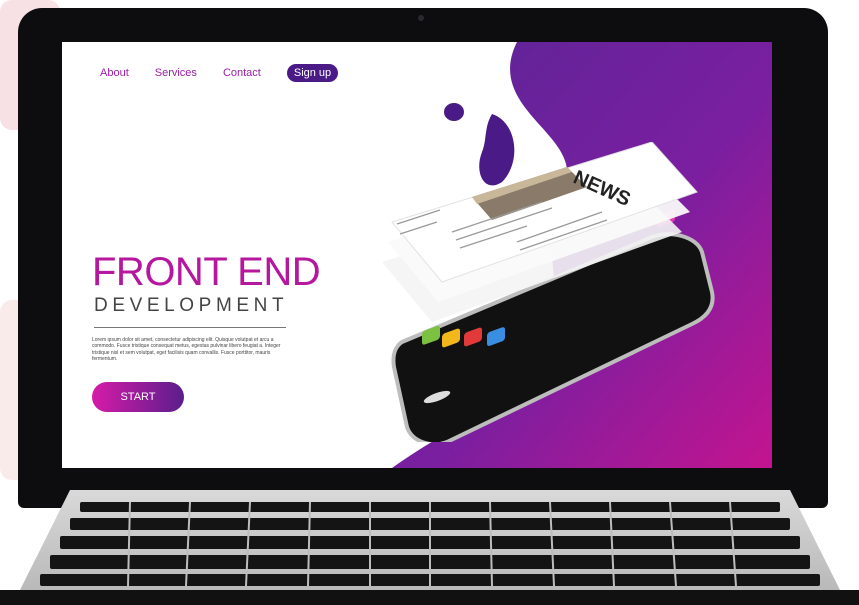 The height and width of the screenshot is (605, 859). What do you see at coordinates (138, 397) in the screenshot?
I see `start-button: START` at bounding box center [138, 397].